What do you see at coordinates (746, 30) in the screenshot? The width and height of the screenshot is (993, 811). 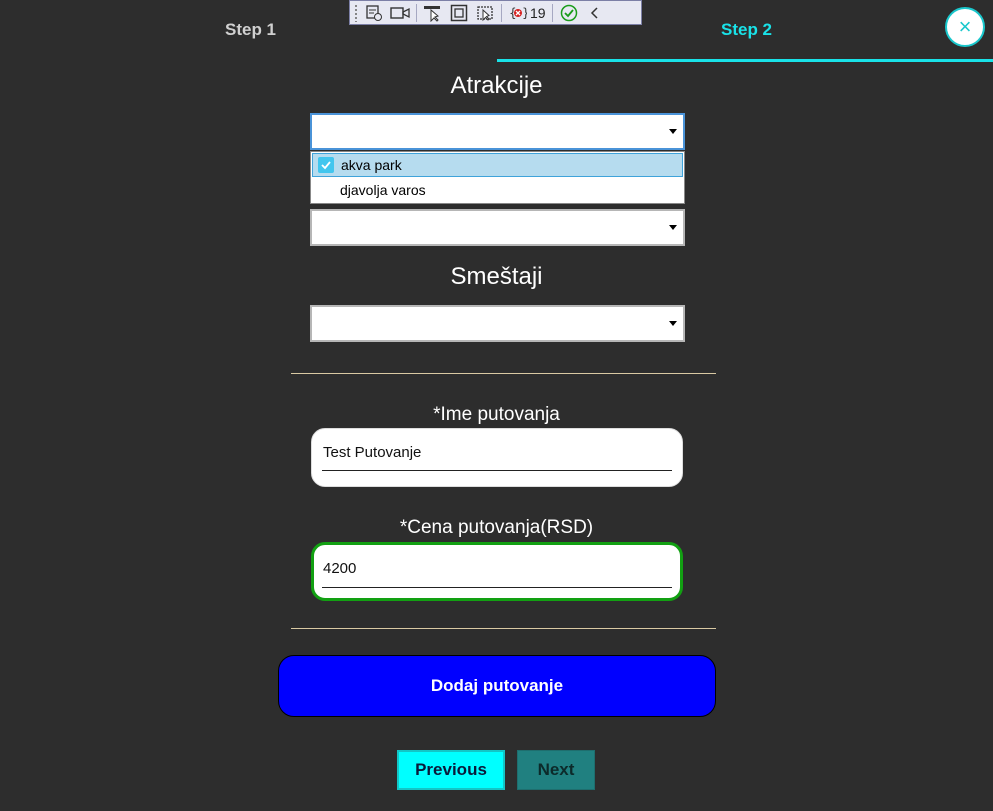 I see `tab-step-2: Step 2` at bounding box center [746, 30].